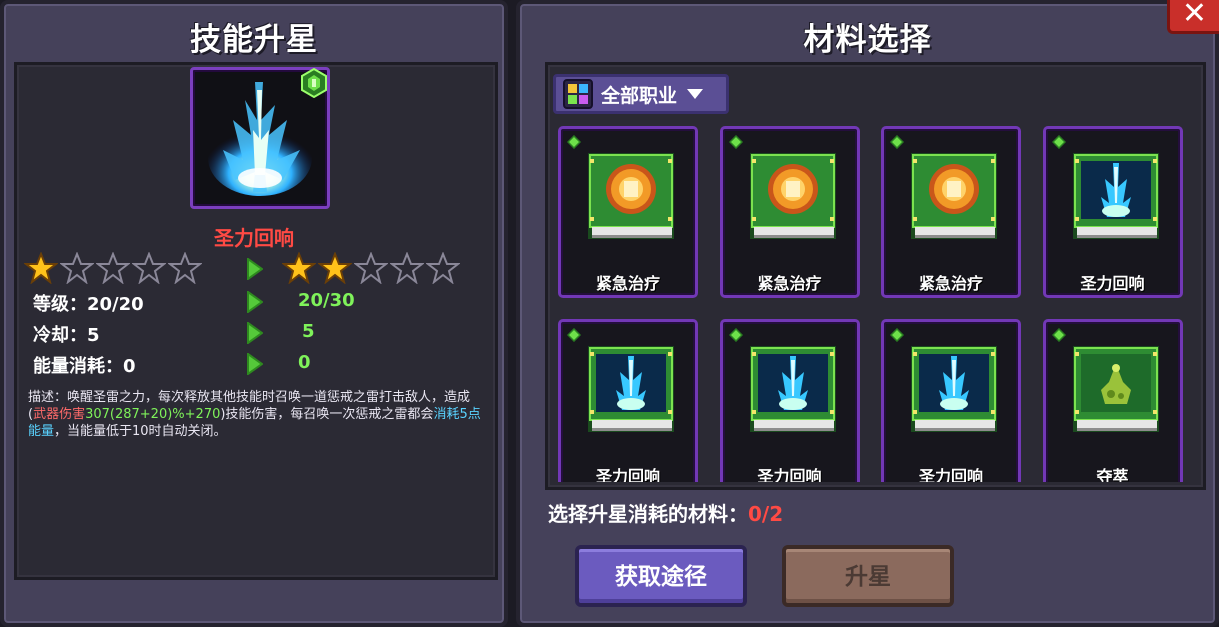 The width and height of the screenshot is (1219, 627). I want to click on stat-energy-cost-next: 0, so click(304, 362).